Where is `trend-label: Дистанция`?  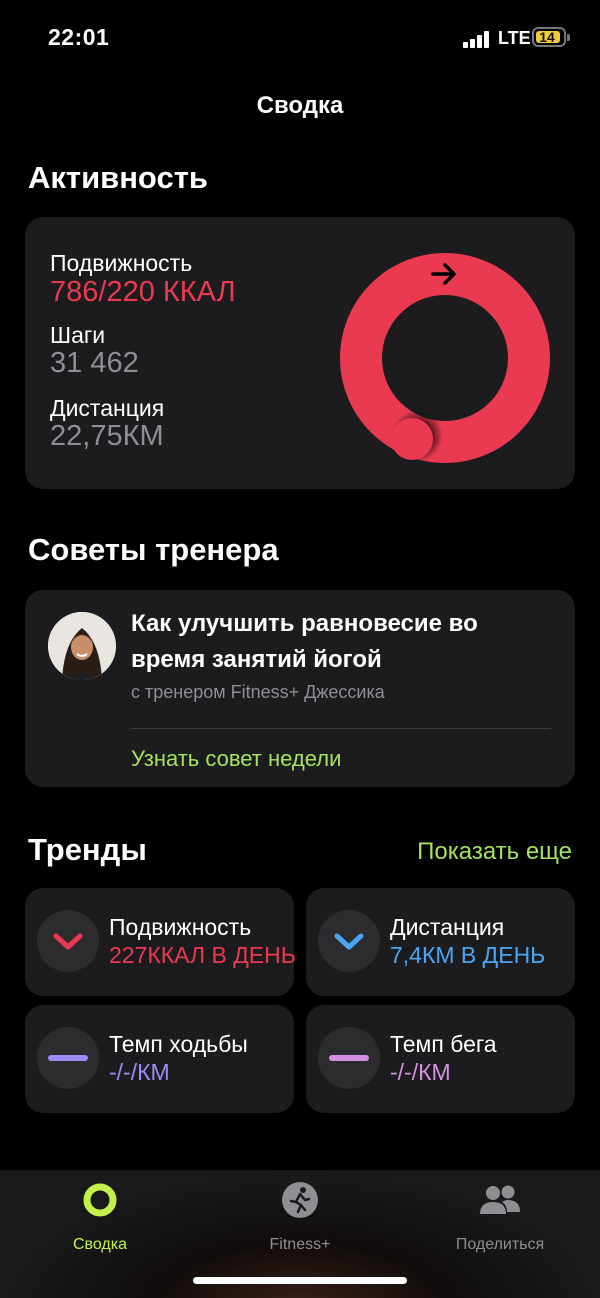
trend-label: Дистанция is located at coordinates (447, 927).